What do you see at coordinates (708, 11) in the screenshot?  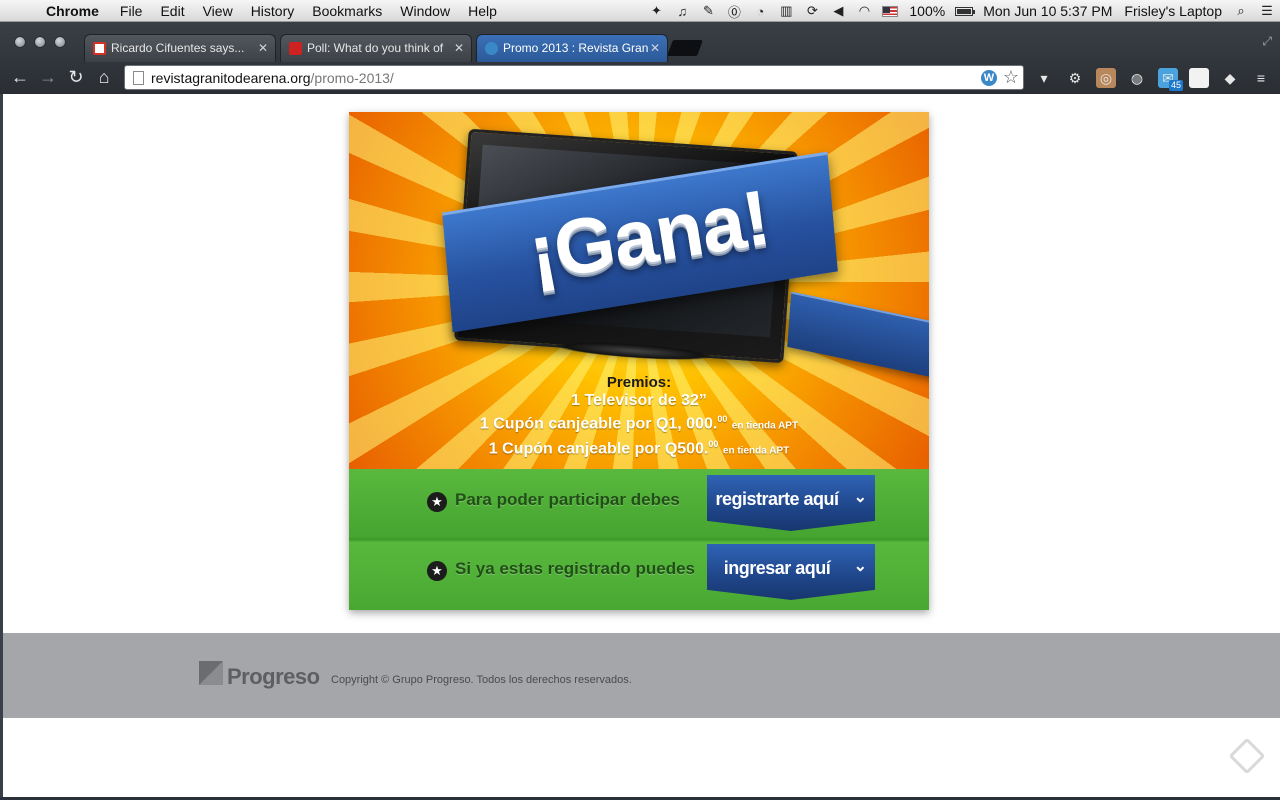 I see `evernote-icon: ✎` at bounding box center [708, 11].